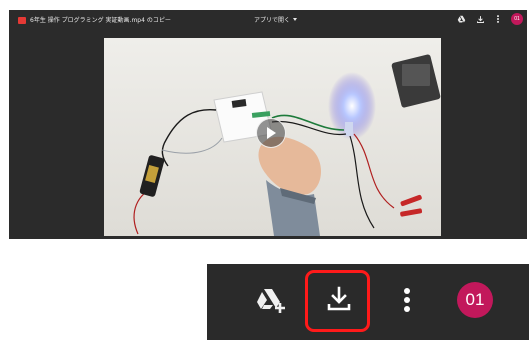 This screenshot has height=340, width=529. What do you see at coordinates (272, 20) in the screenshot?
I see `open-with-label: アプリで開く` at bounding box center [272, 20].